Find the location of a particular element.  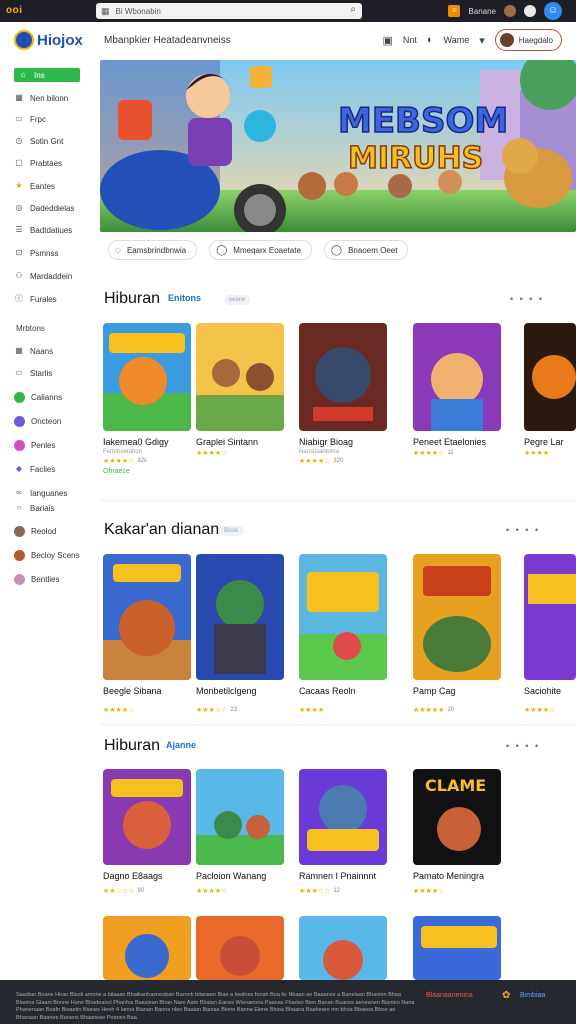

sidebar-item: ∞ Ianguanes is located at coordinates (40, 493).